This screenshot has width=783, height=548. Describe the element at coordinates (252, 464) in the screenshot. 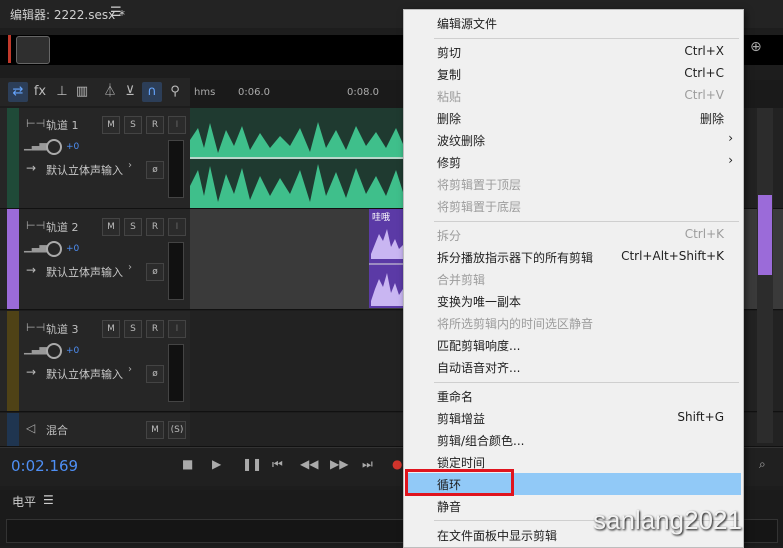

I see `pause-icon: ❚❚` at that location.